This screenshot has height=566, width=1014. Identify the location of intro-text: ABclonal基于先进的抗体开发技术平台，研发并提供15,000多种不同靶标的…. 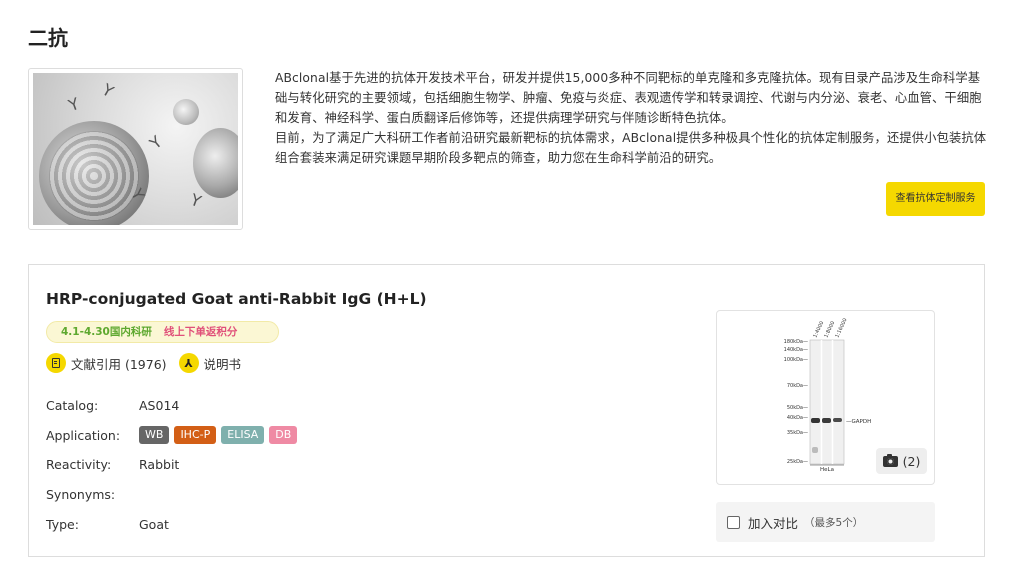
(631, 118).